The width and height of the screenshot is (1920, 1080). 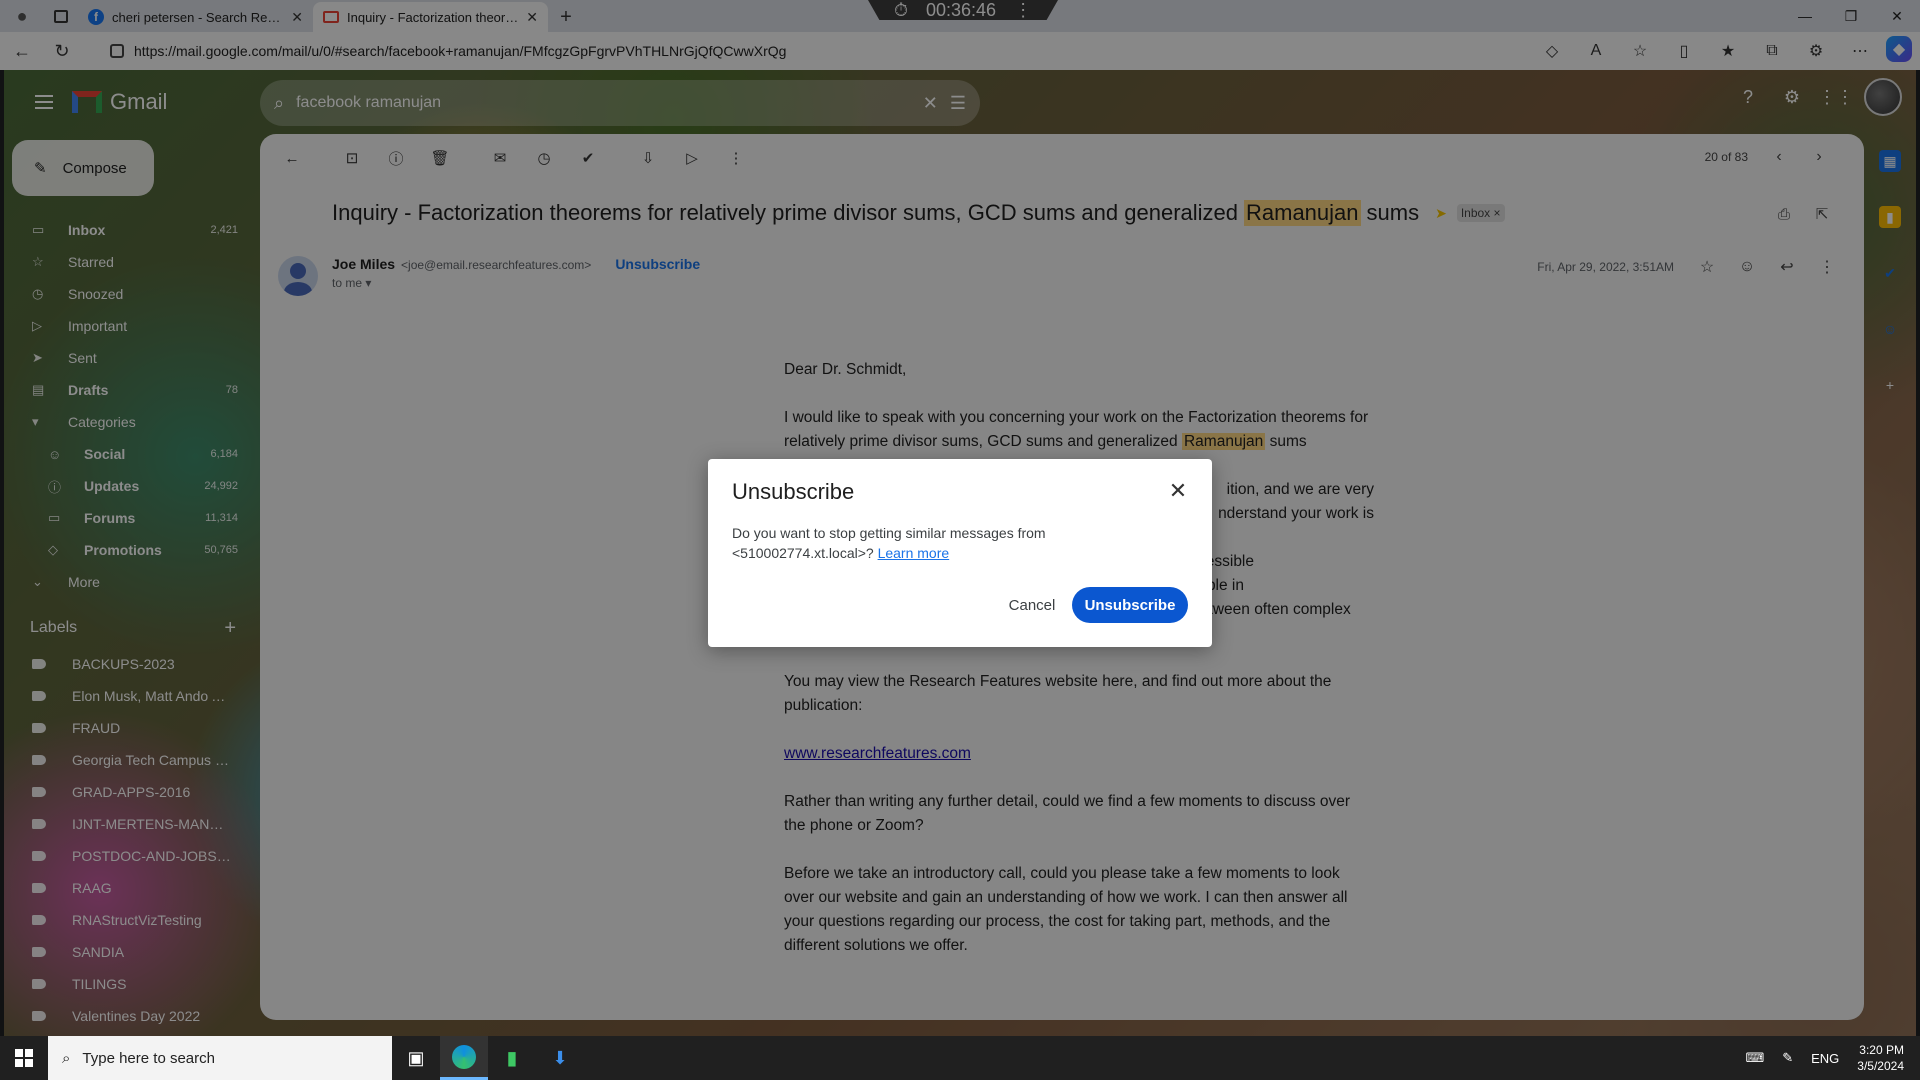 I want to click on cancel-button: Cancel, so click(x=1032, y=605).